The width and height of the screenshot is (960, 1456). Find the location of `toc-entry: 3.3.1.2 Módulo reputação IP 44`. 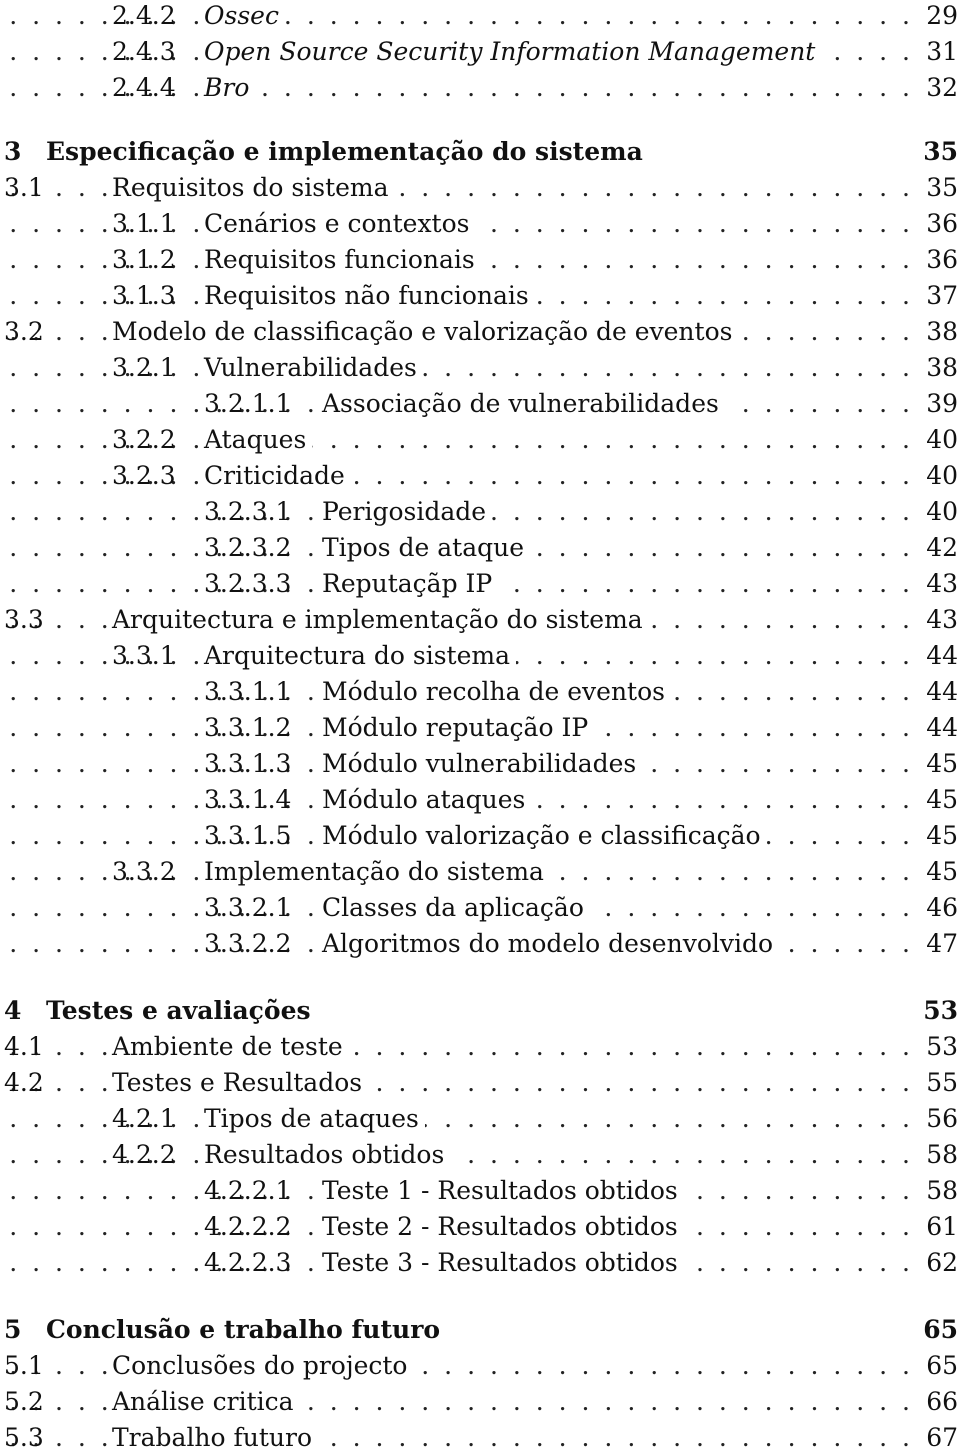

toc-entry: 3.3.1.2 Módulo reputação IP 44 is located at coordinates (480, 728).